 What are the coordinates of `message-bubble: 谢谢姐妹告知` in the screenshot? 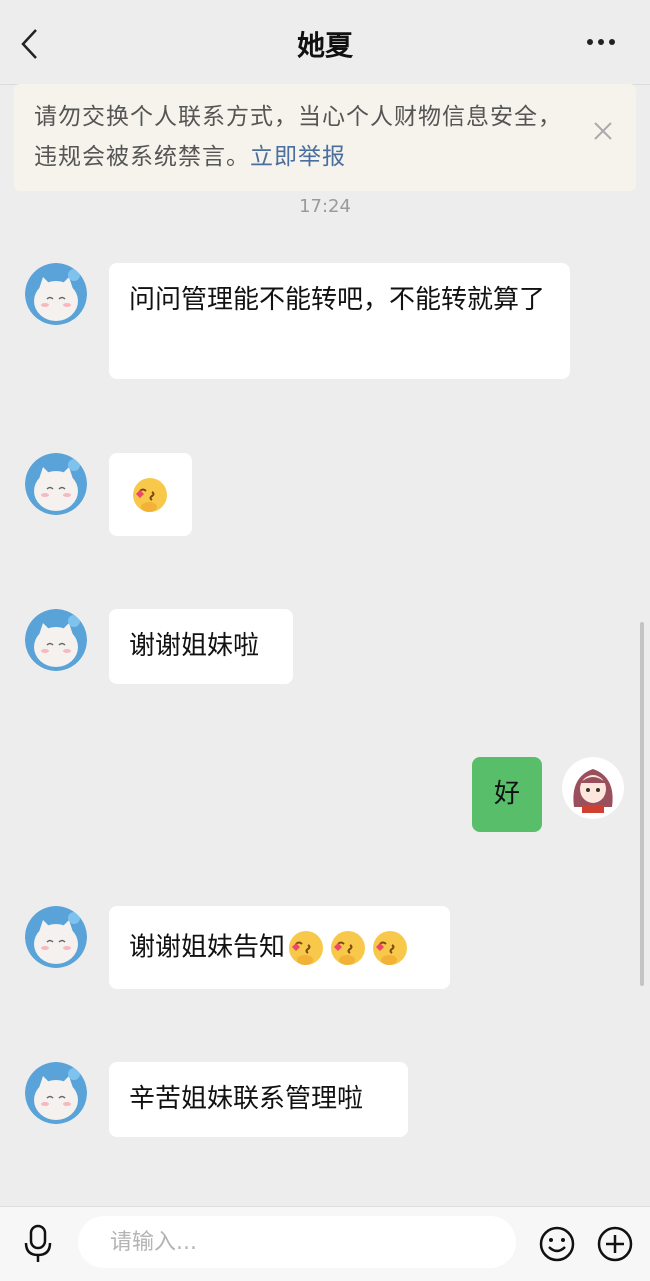 It's located at (279, 947).